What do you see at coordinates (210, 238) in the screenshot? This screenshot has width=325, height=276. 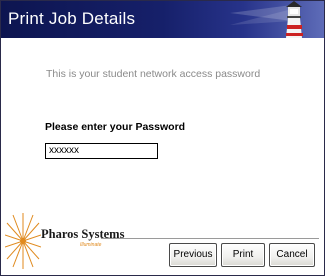 I see `footer-divider` at bounding box center [210, 238].